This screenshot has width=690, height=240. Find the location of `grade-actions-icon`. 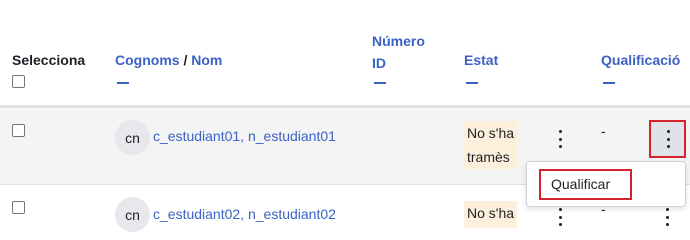

grade-actions-icon is located at coordinates (667, 217).